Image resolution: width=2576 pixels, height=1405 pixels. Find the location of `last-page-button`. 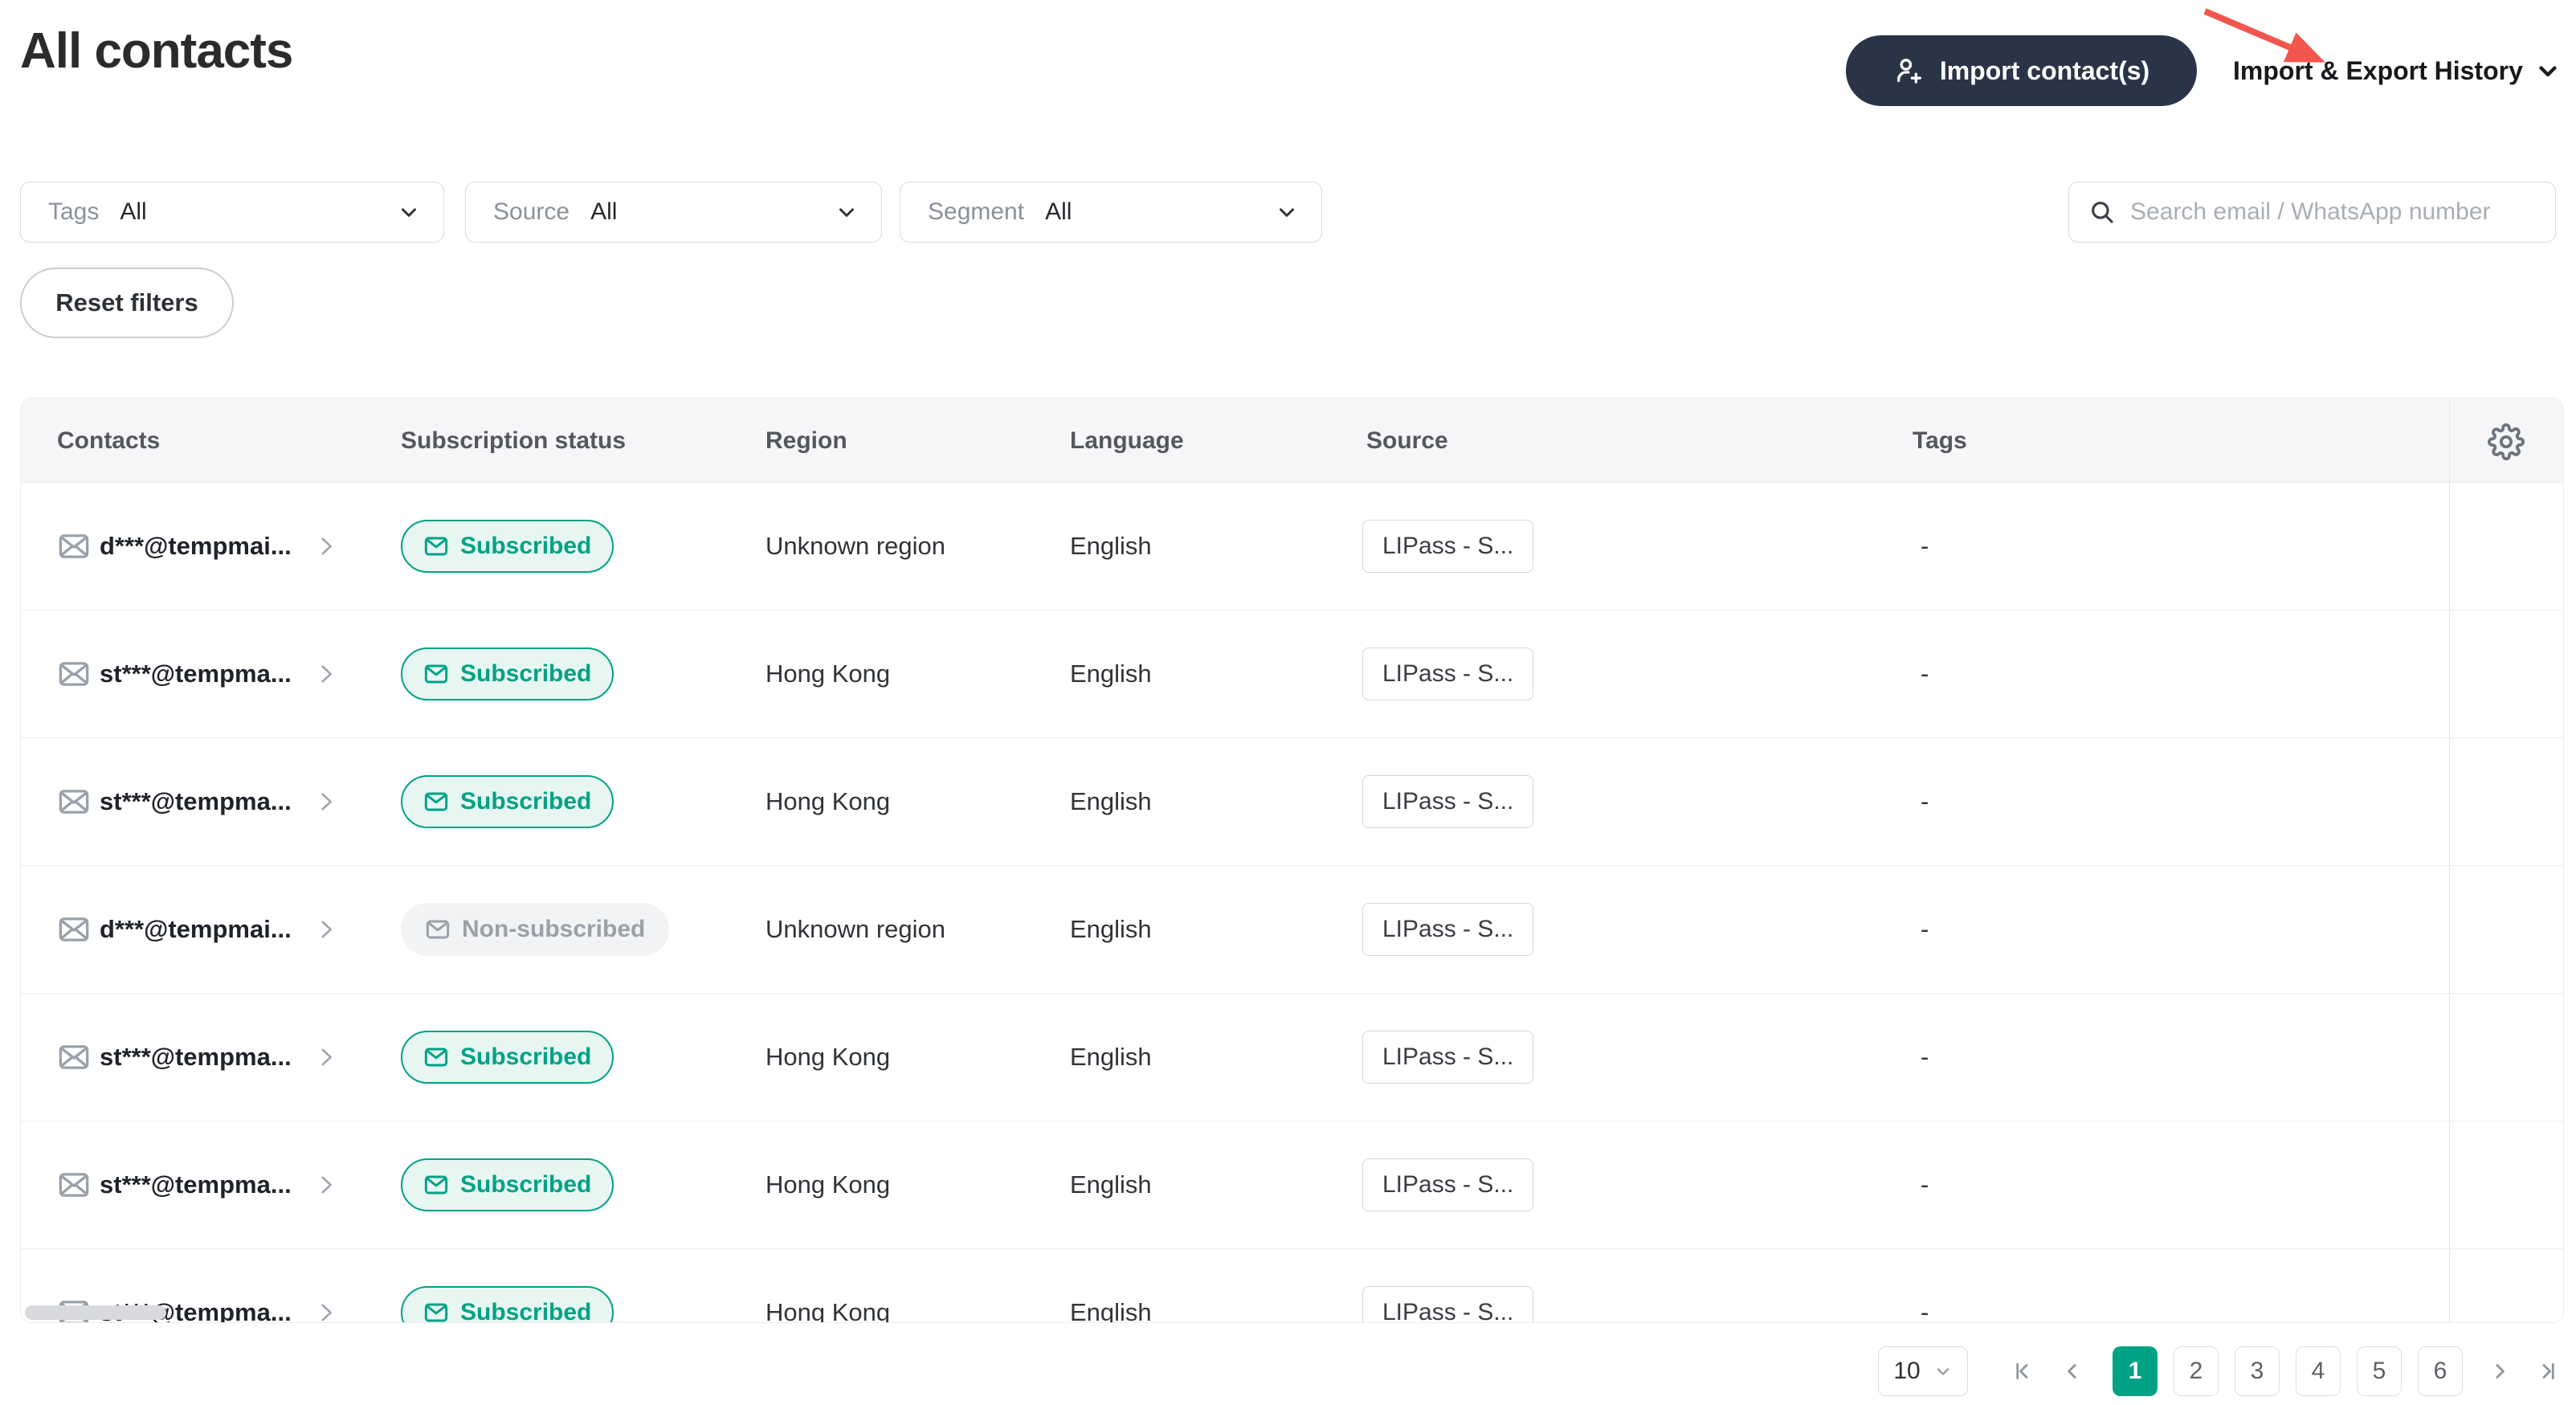

last-page-button is located at coordinates (2548, 1371).